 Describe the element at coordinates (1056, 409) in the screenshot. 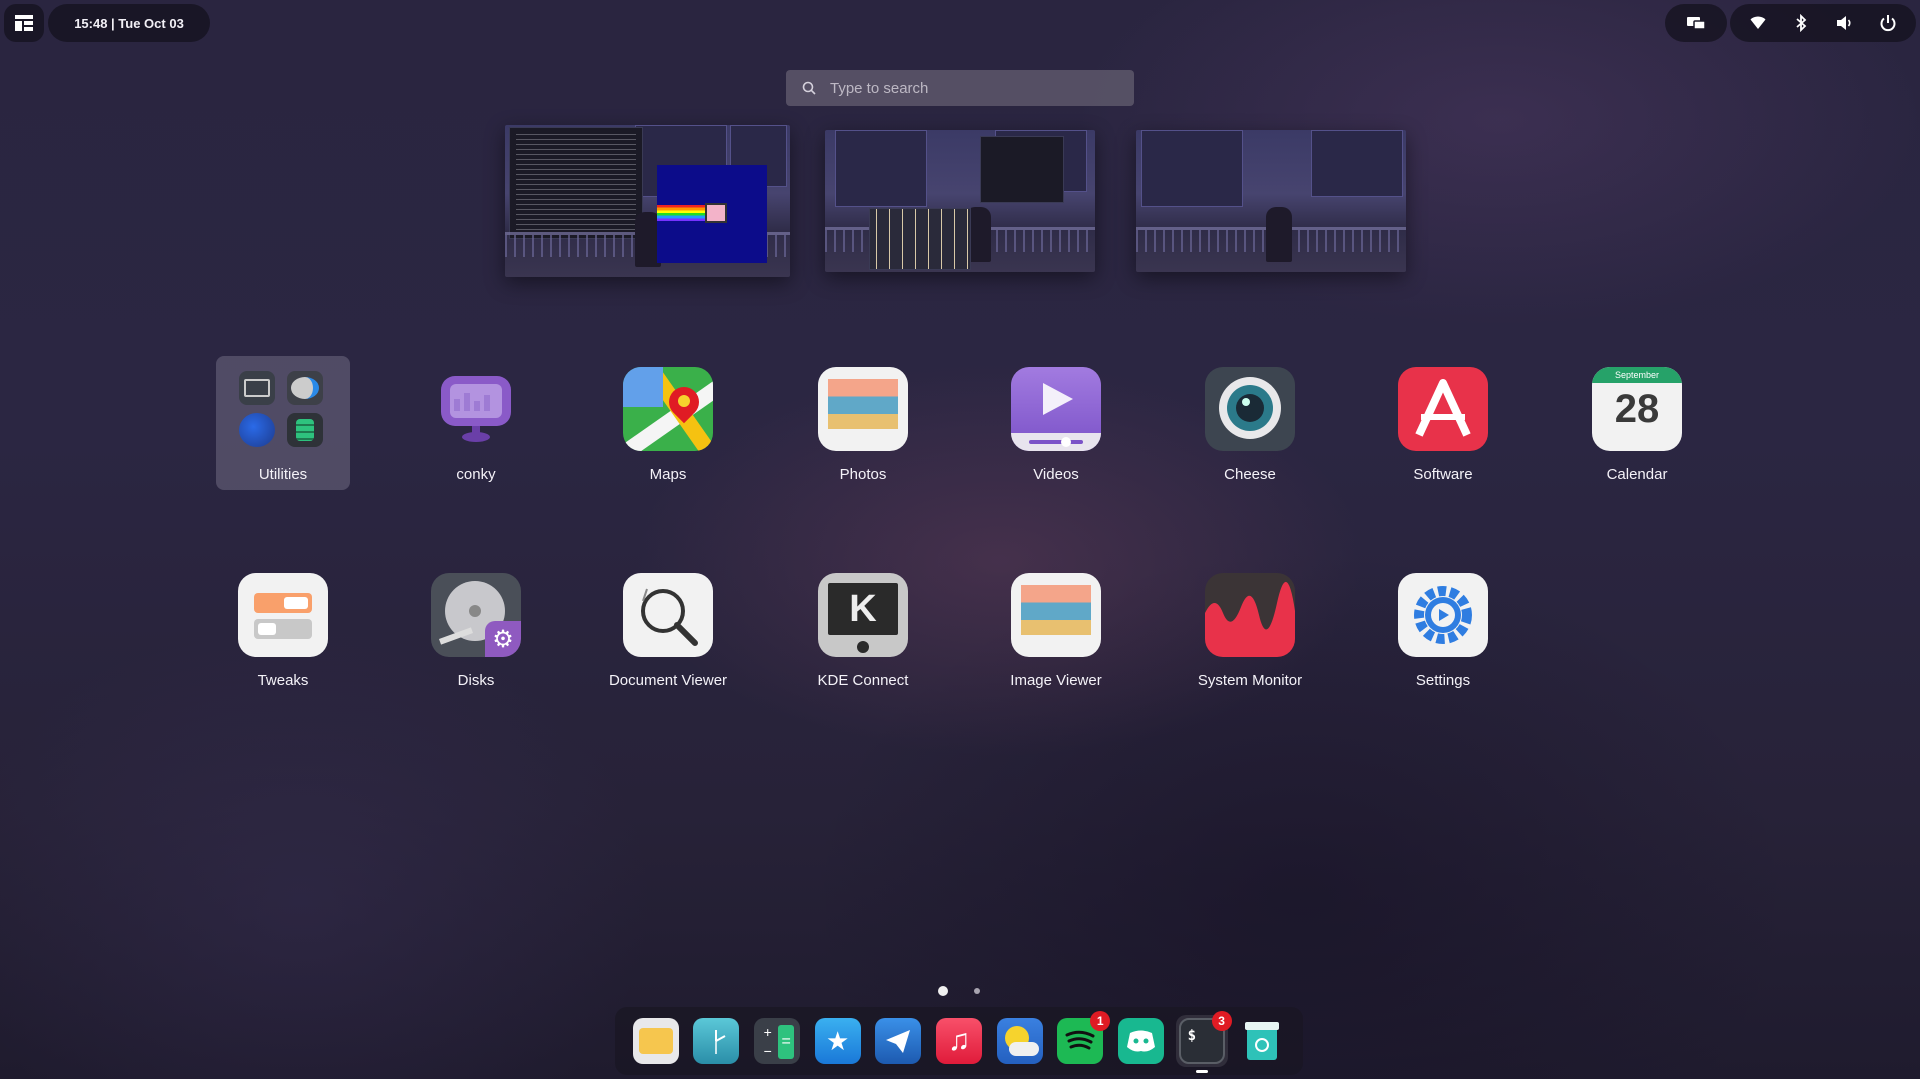

I see `videos-icon` at that location.